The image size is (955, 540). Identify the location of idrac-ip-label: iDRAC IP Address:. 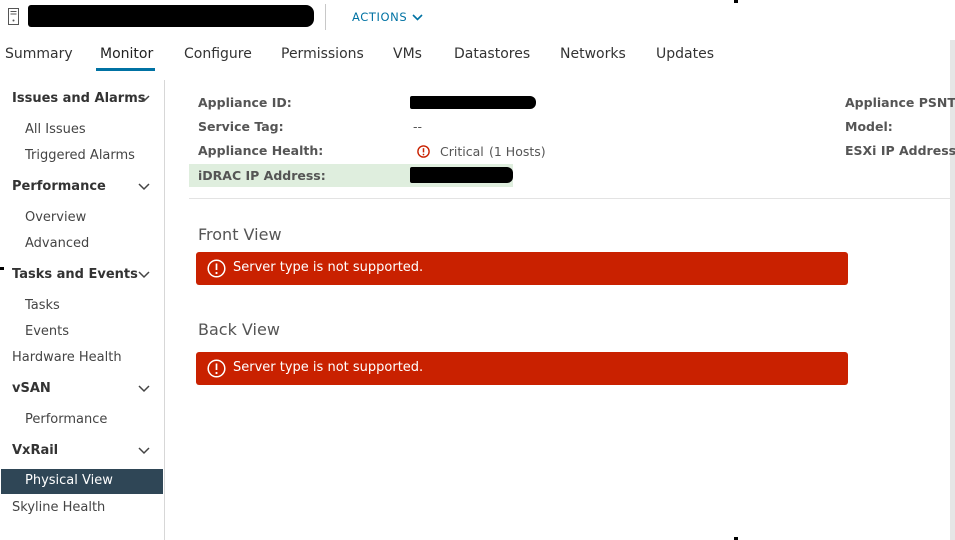
(262, 175).